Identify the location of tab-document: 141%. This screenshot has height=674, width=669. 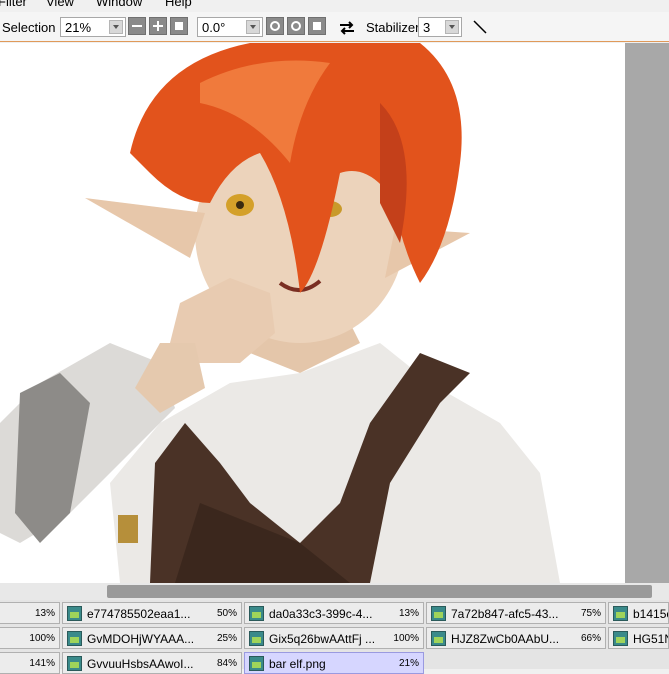
(30, 663).